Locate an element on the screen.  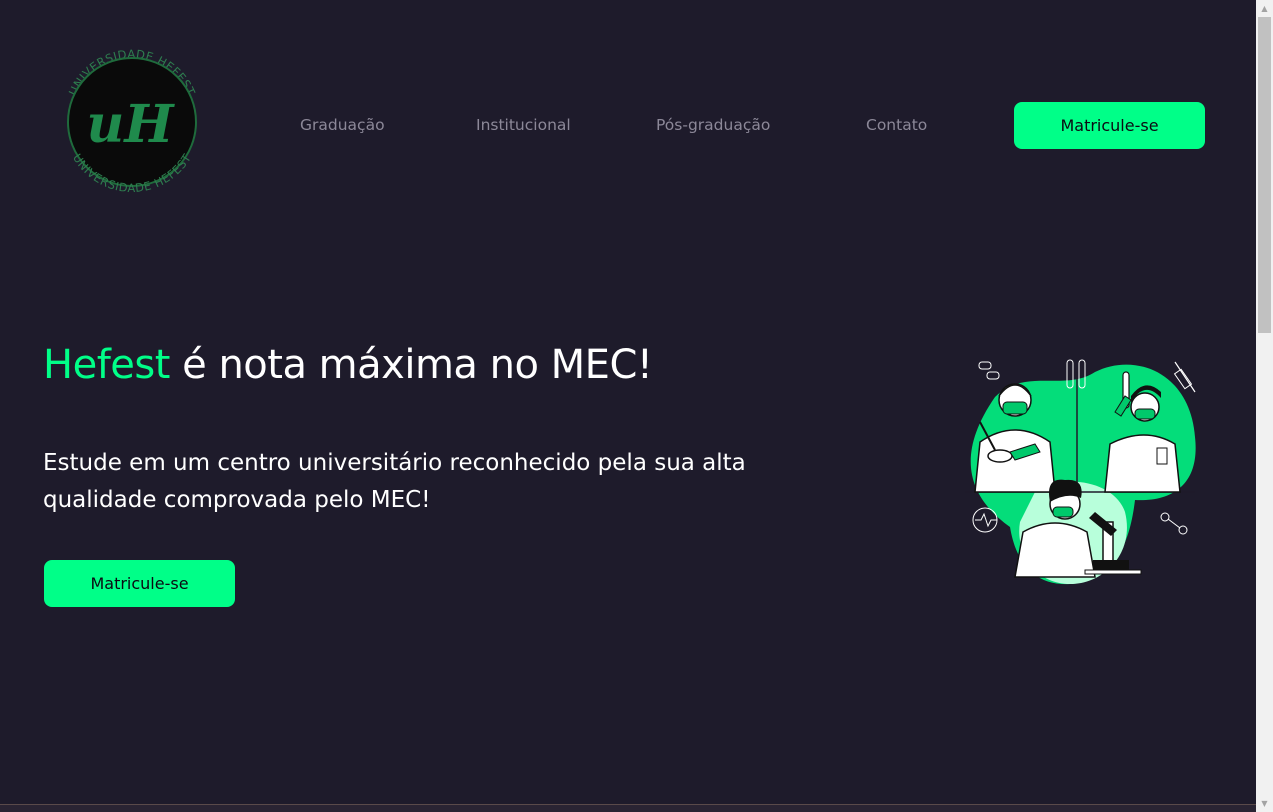
nav-link-institucional: Institucional is located at coordinates (523, 125).